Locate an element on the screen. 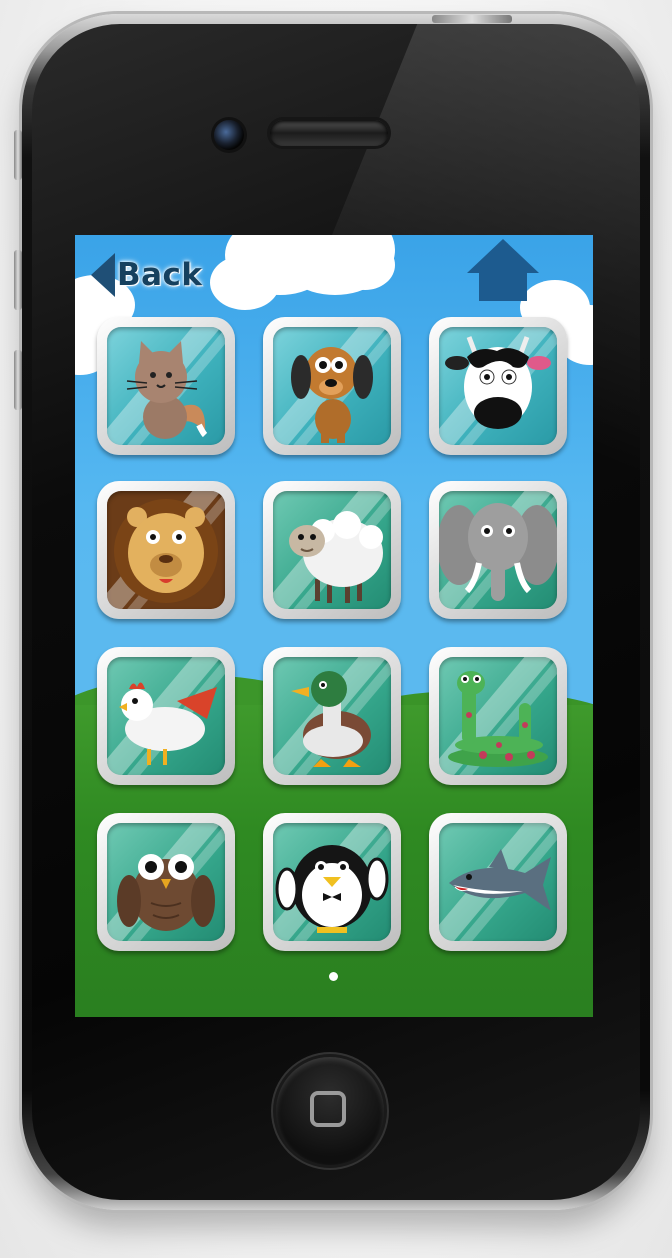 The height and width of the screenshot is (1258, 672). animal-tile-elephant is located at coordinates (498, 550).